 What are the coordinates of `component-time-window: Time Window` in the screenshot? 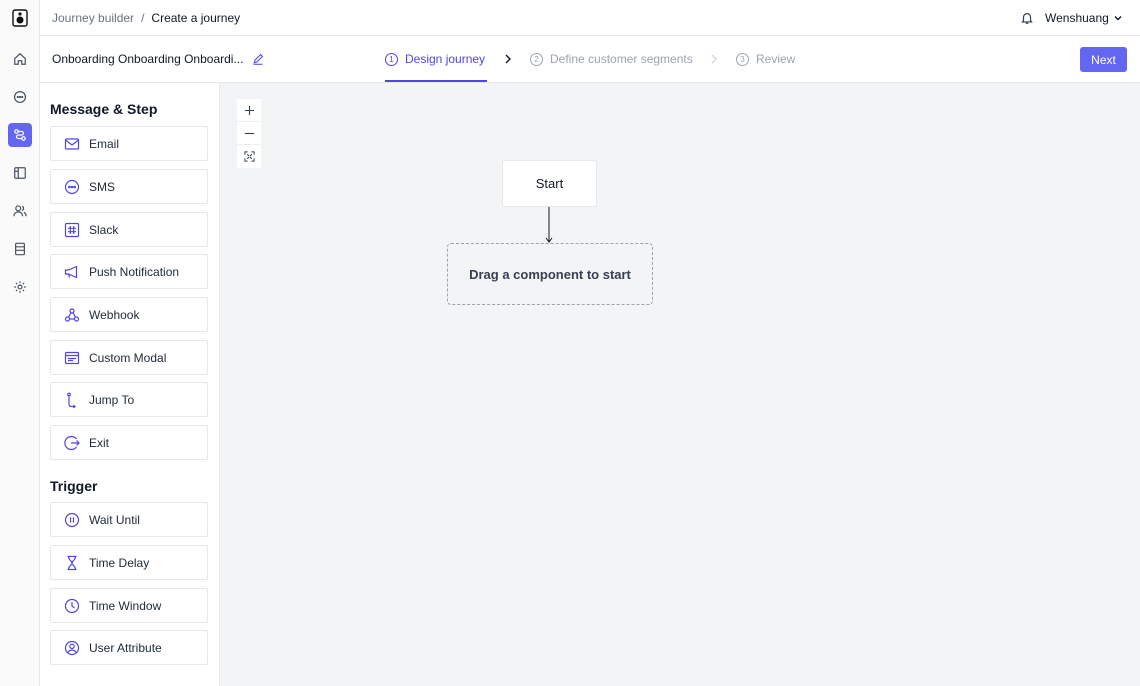 It's located at (129, 605).